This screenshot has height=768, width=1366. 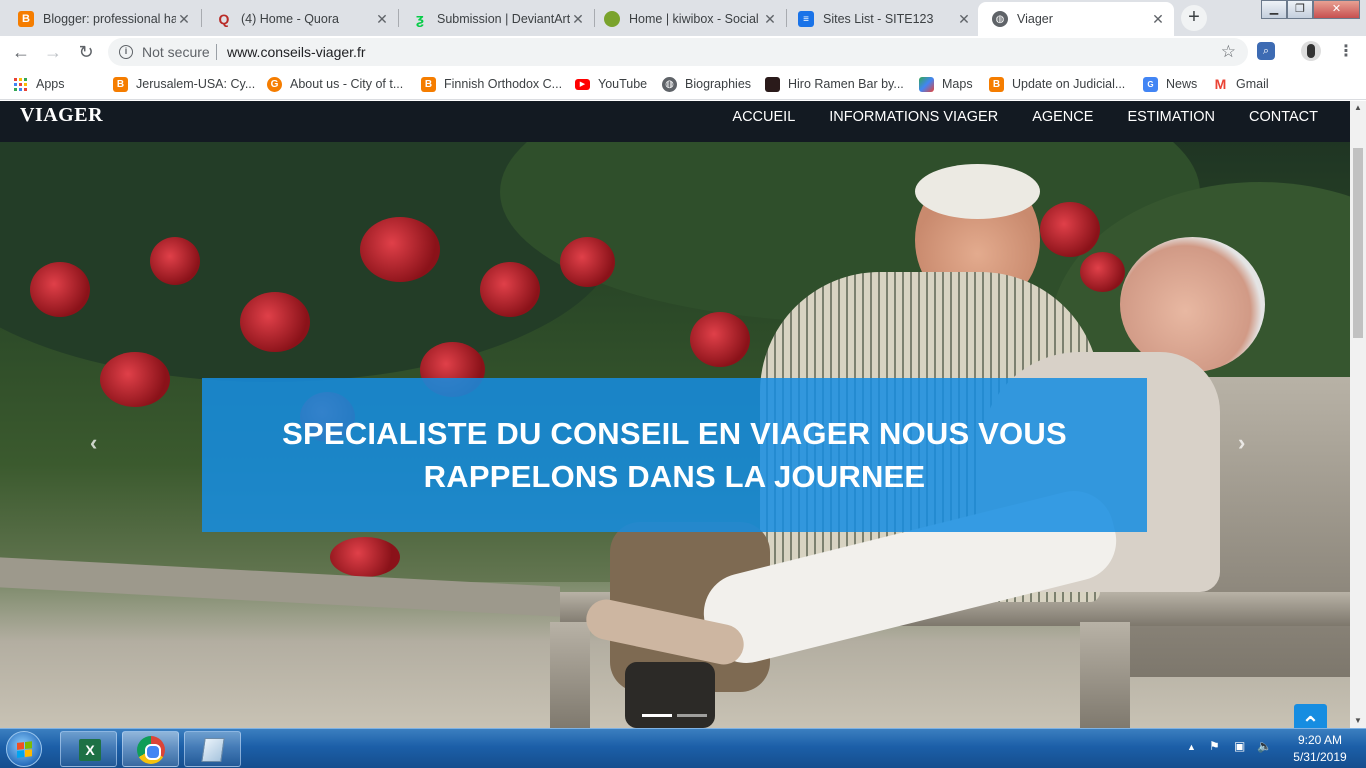 I want to click on quora-icon: Q, so click(x=224, y=19).